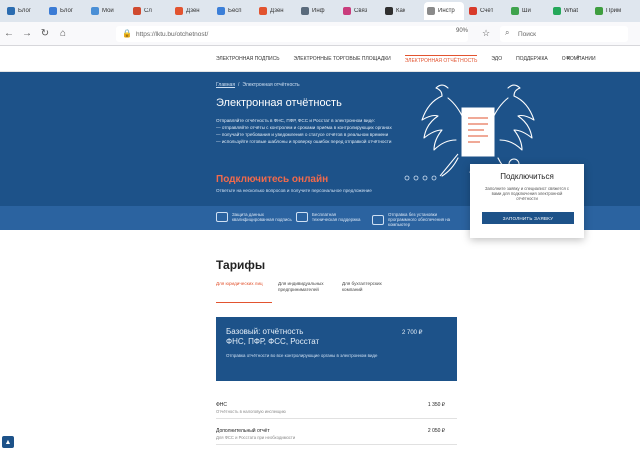 This screenshot has height=452, width=640. I want to click on tab-label: Мой, so click(108, 11).